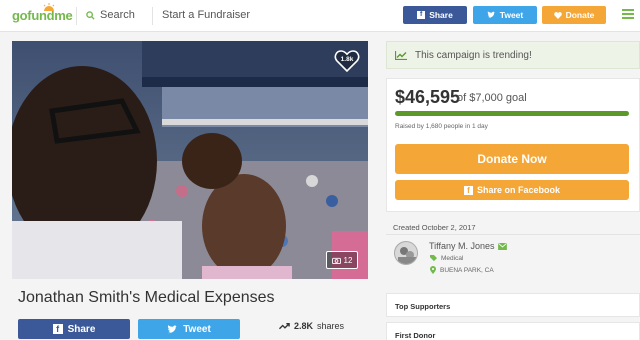 The image size is (640, 340). What do you see at coordinates (90, 15) in the screenshot?
I see `search-icon` at bounding box center [90, 15].